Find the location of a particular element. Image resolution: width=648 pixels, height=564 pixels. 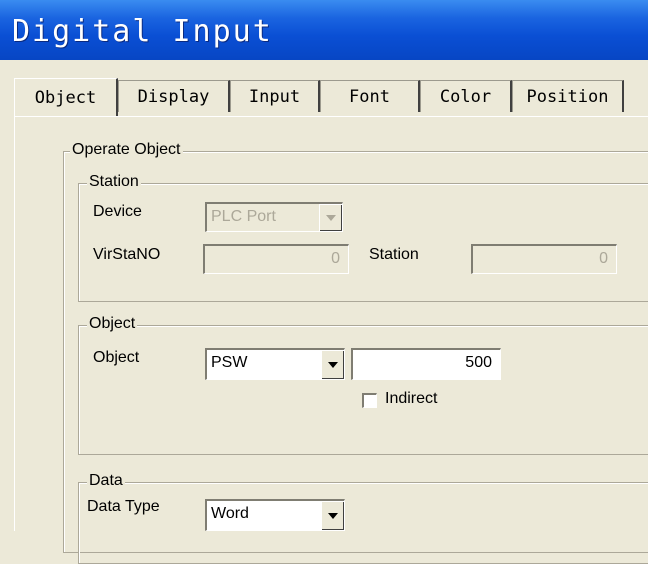

device-value: PLC Port is located at coordinates (243, 216).